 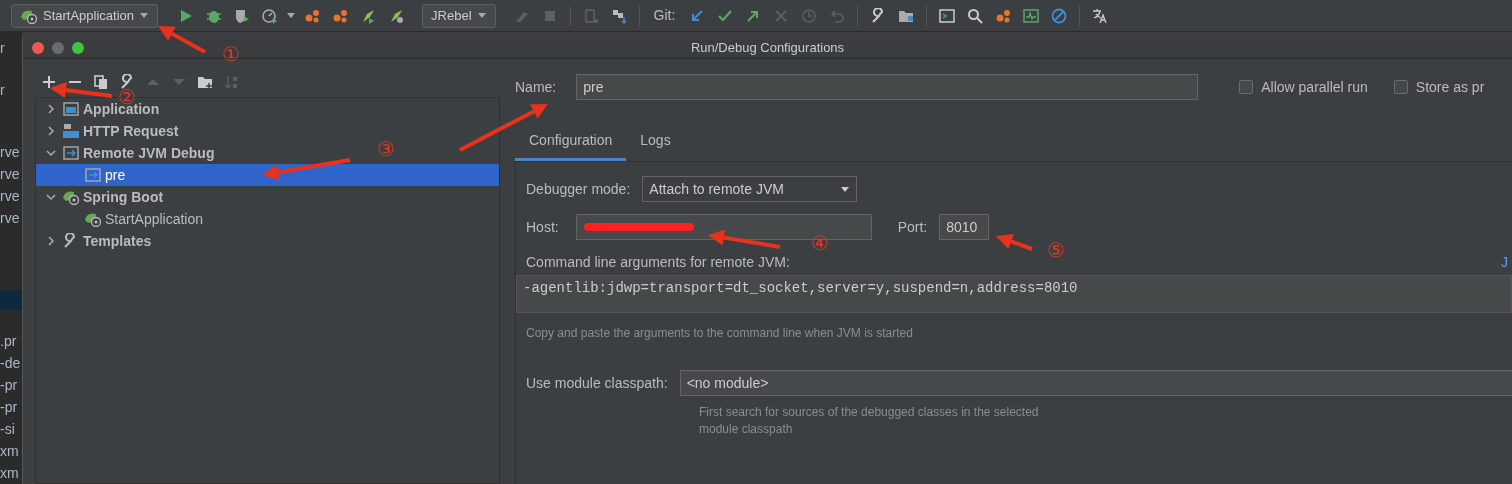 I want to click on annotation-number: ①, so click(x=231, y=54).